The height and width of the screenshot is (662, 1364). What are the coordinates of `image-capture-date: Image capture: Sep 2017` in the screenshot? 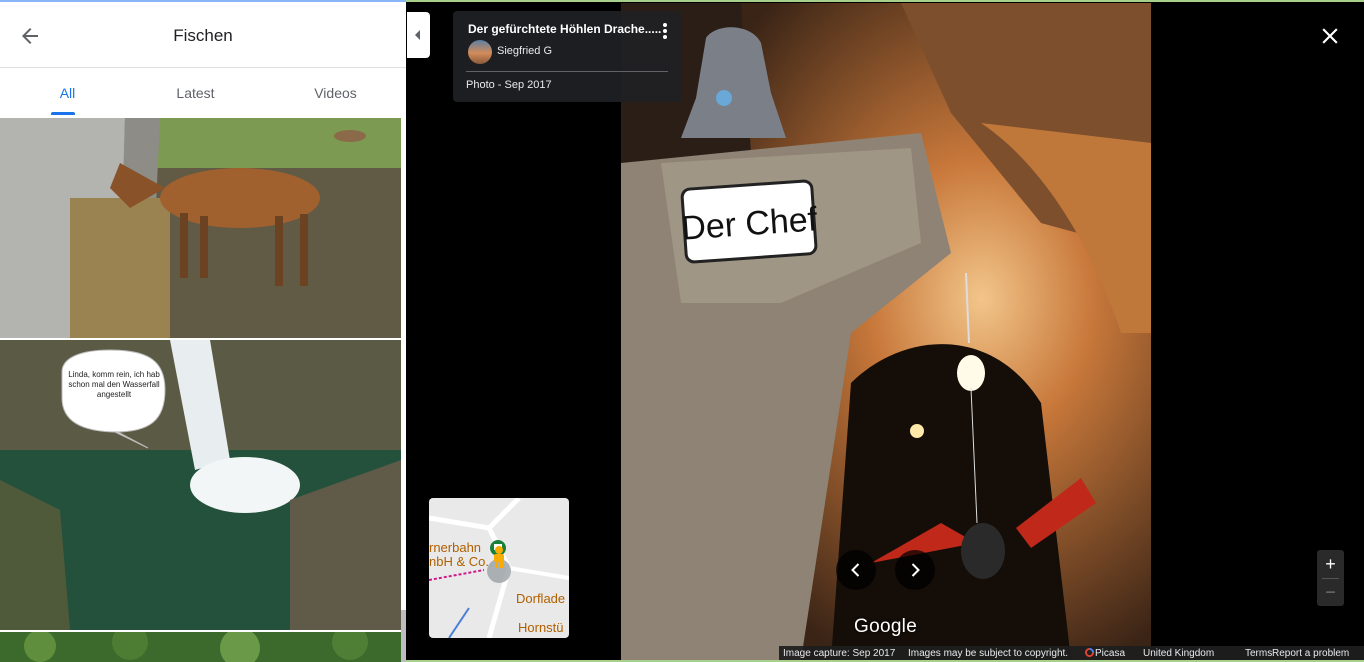 It's located at (839, 653).